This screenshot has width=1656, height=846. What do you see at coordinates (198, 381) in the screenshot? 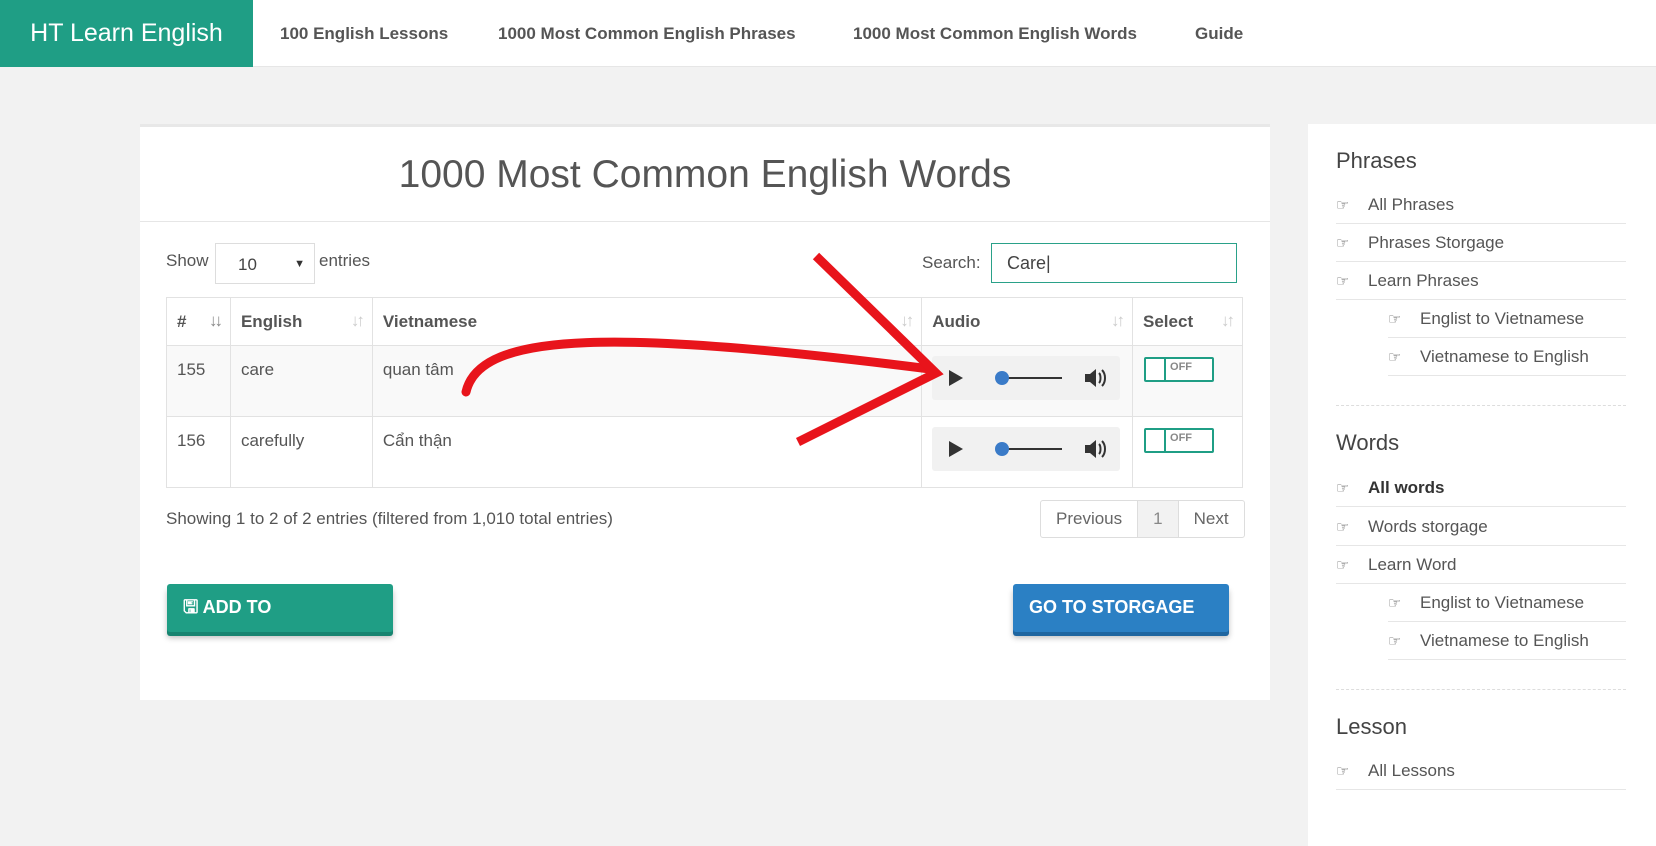
I see `cell-num: 155` at bounding box center [198, 381].